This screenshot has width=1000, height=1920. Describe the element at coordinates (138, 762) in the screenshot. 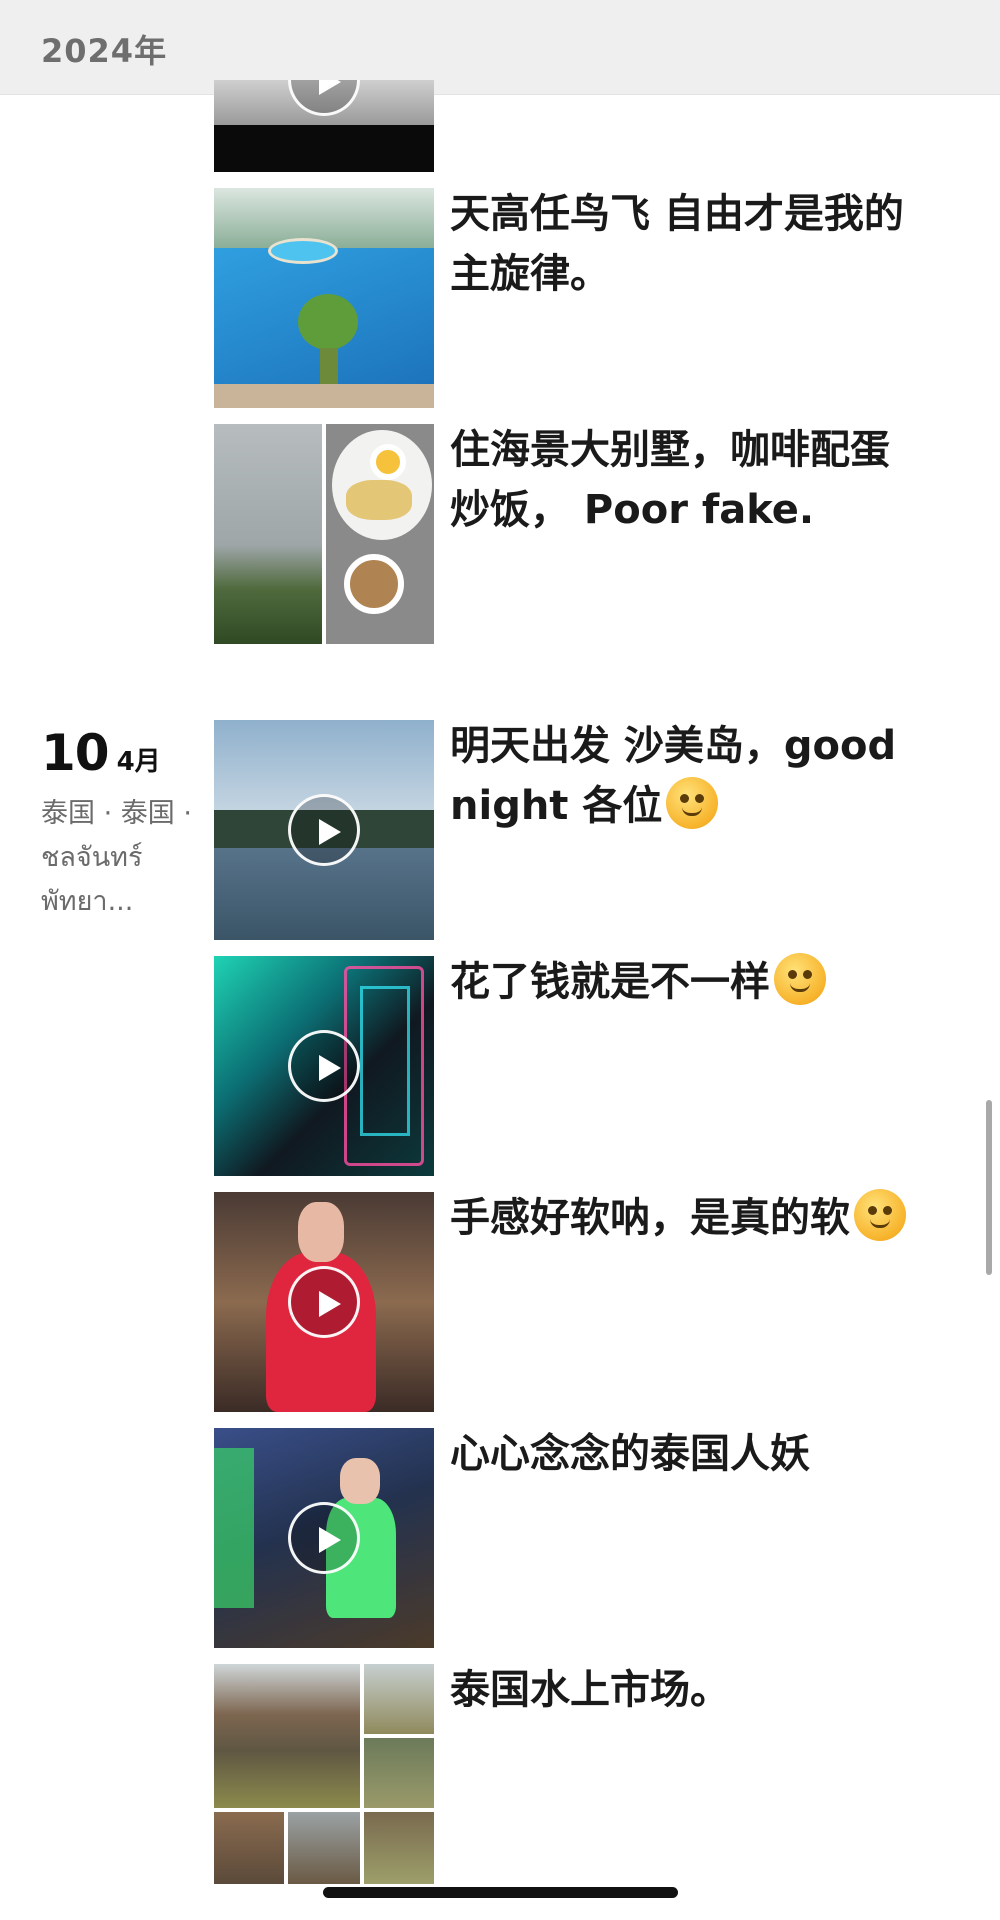

I see `date-month: 4月` at that location.